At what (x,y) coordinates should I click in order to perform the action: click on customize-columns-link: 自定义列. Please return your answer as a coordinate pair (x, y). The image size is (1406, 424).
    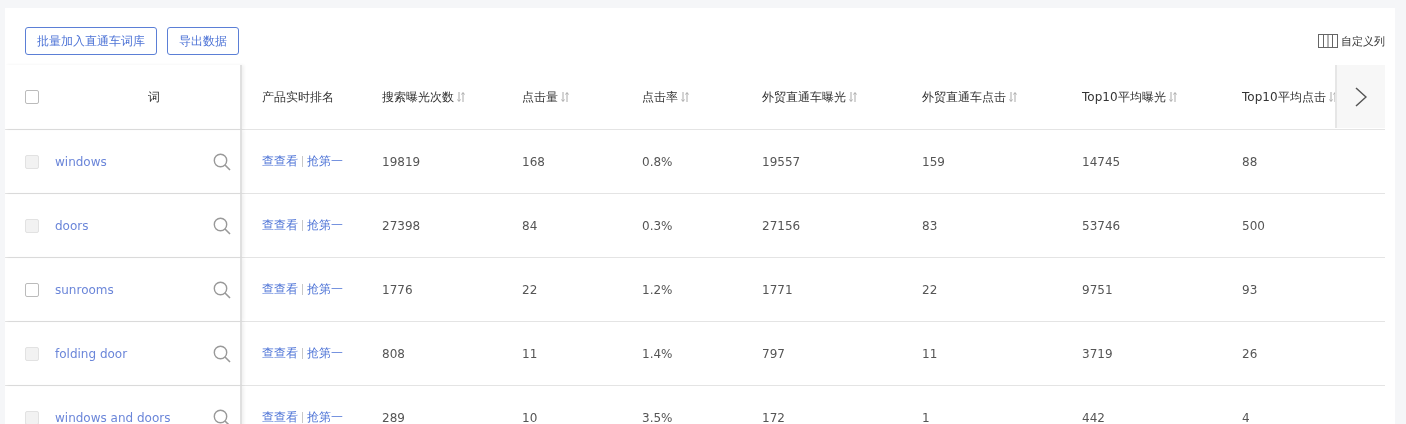
    Looking at the image, I should click on (1363, 41).